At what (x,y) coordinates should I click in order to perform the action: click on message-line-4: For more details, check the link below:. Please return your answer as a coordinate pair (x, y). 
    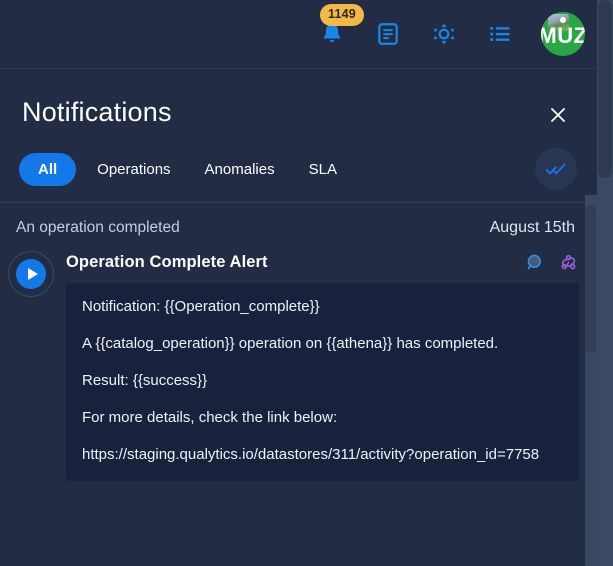
    Looking at the image, I should click on (210, 417).